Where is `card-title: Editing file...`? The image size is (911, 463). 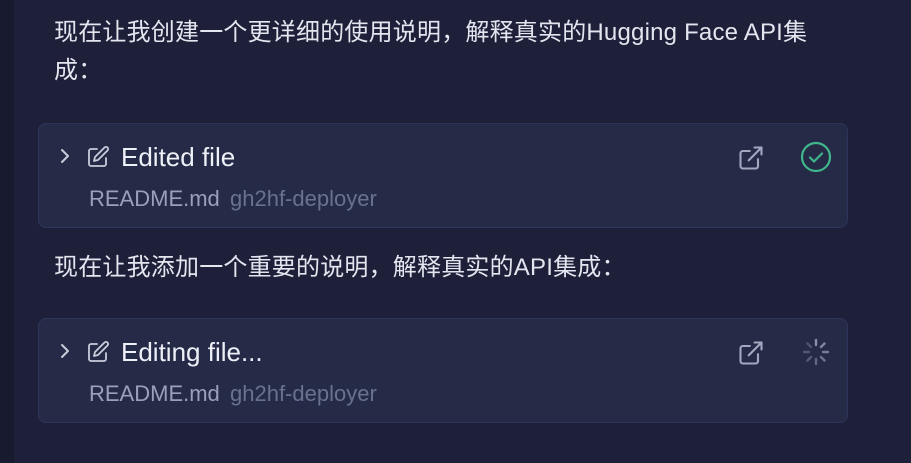
card-title: Editing file... is located at coordinates (192, 352).